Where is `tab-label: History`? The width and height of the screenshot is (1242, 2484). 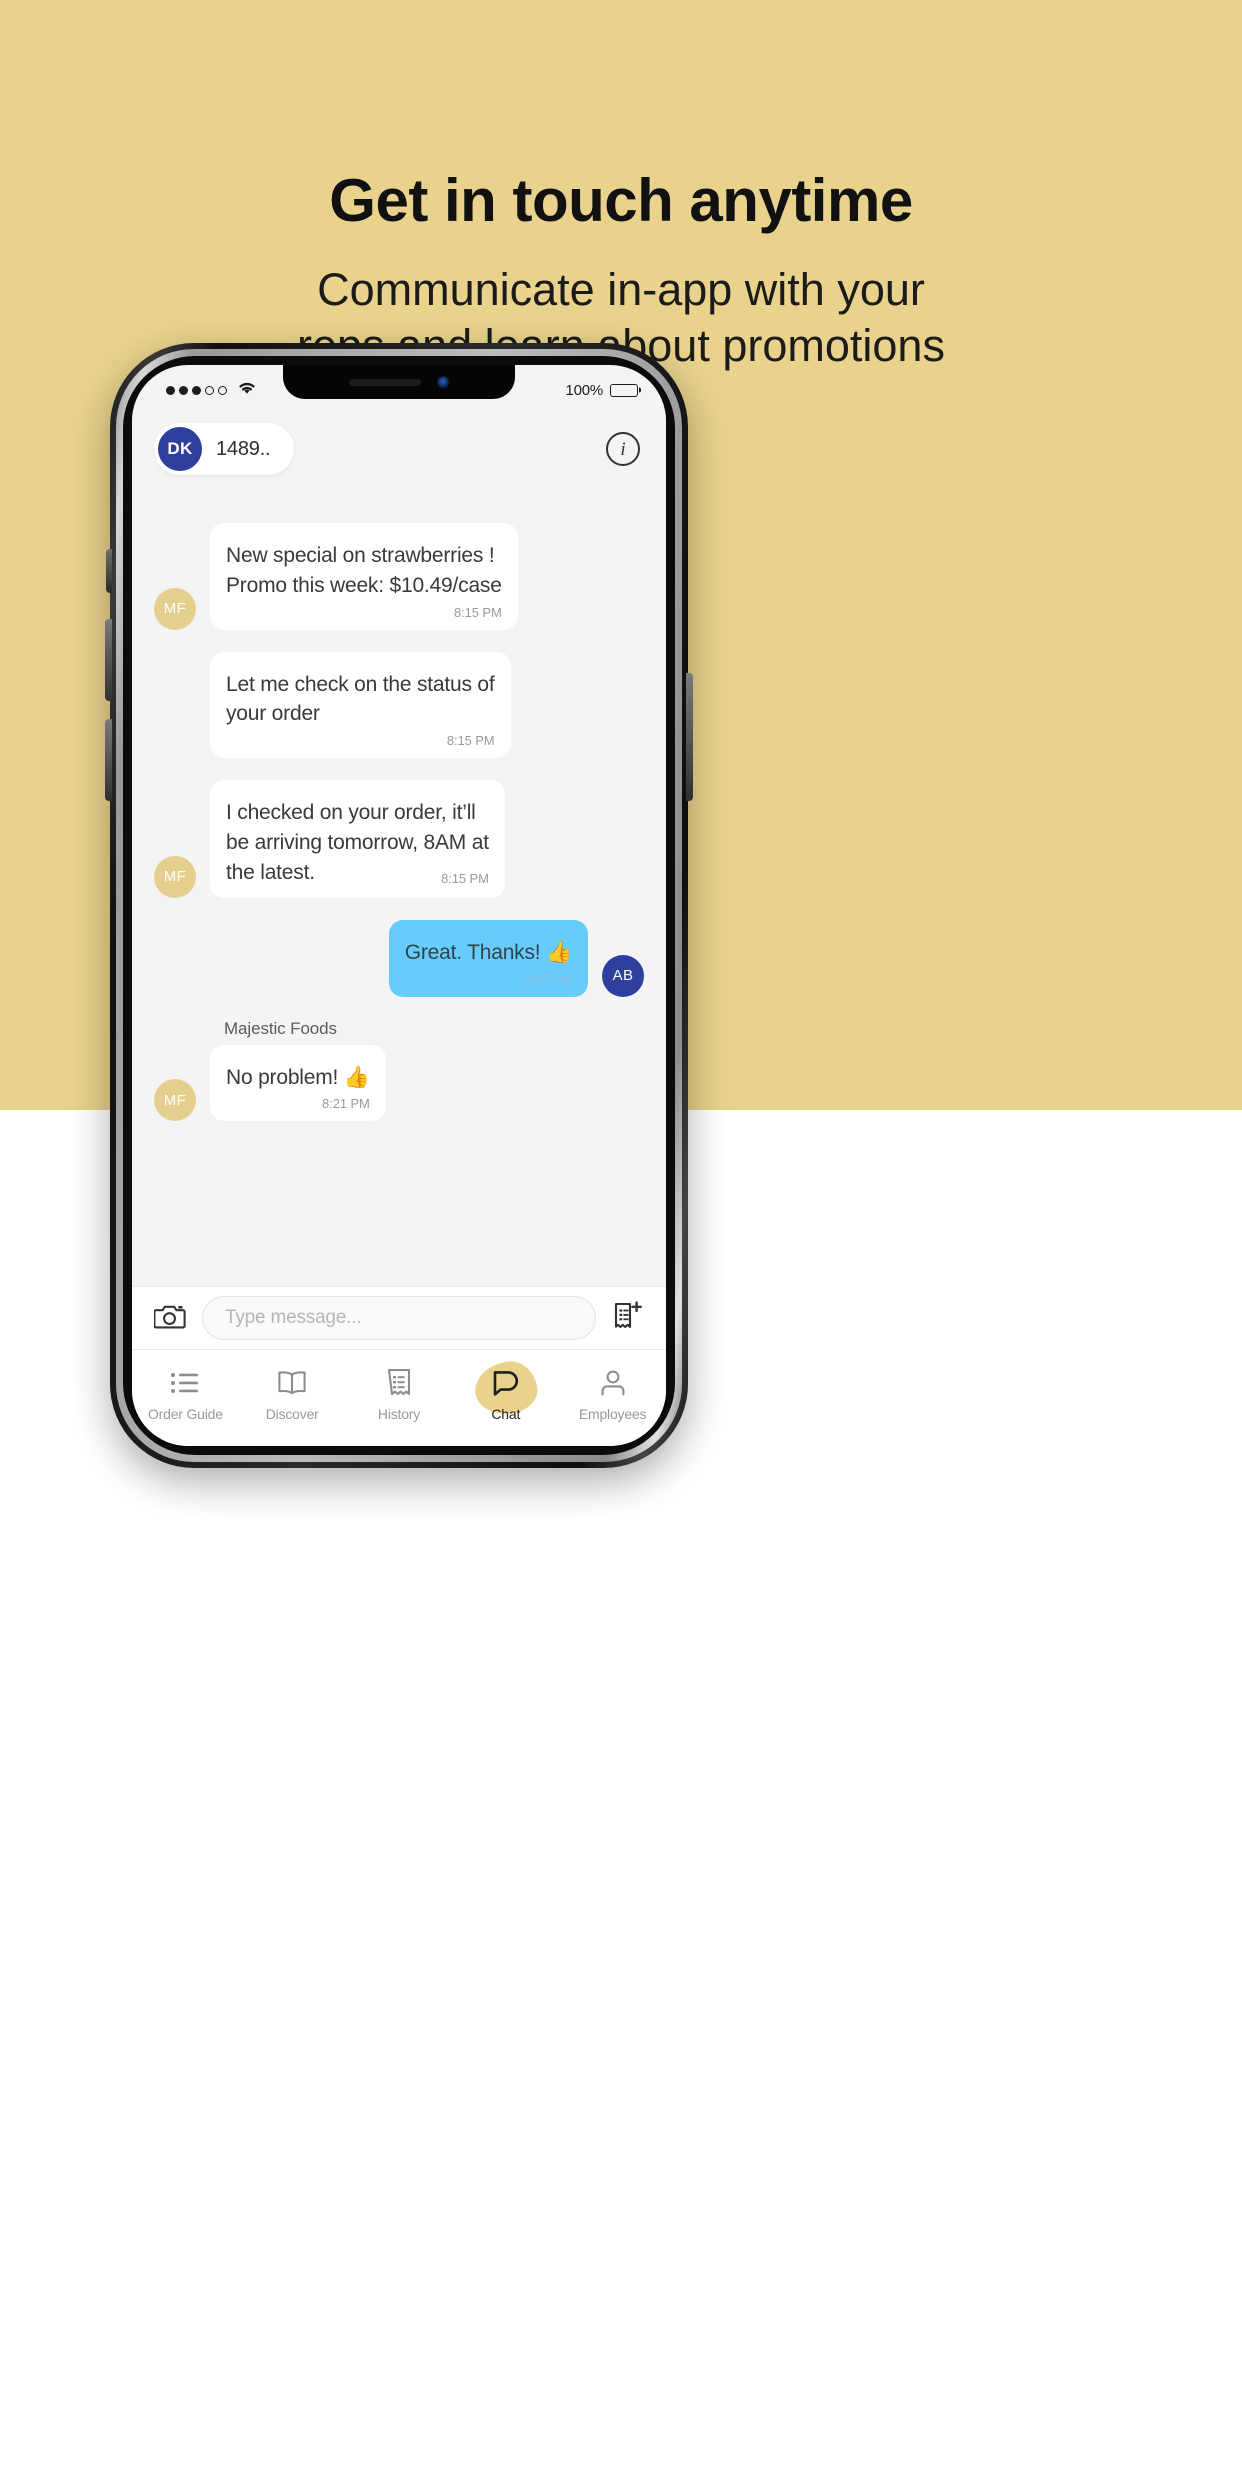 tab-label: History is located at coordinates (399, 1413).